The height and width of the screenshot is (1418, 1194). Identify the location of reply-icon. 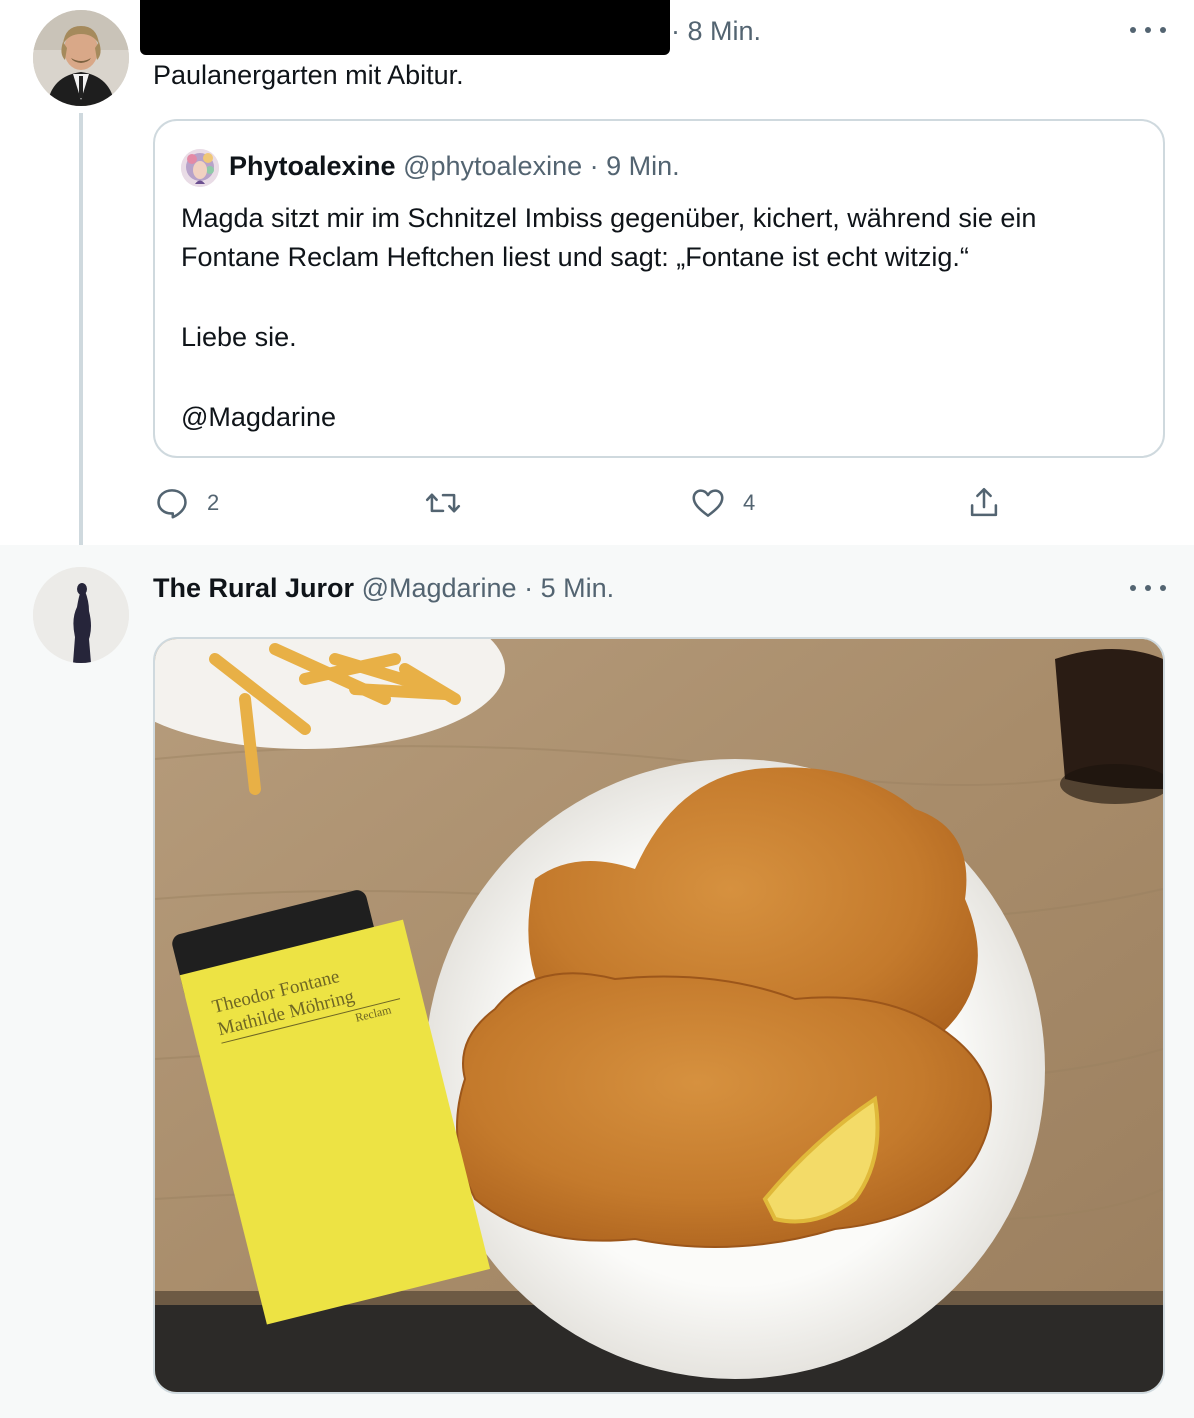
(172, 504).